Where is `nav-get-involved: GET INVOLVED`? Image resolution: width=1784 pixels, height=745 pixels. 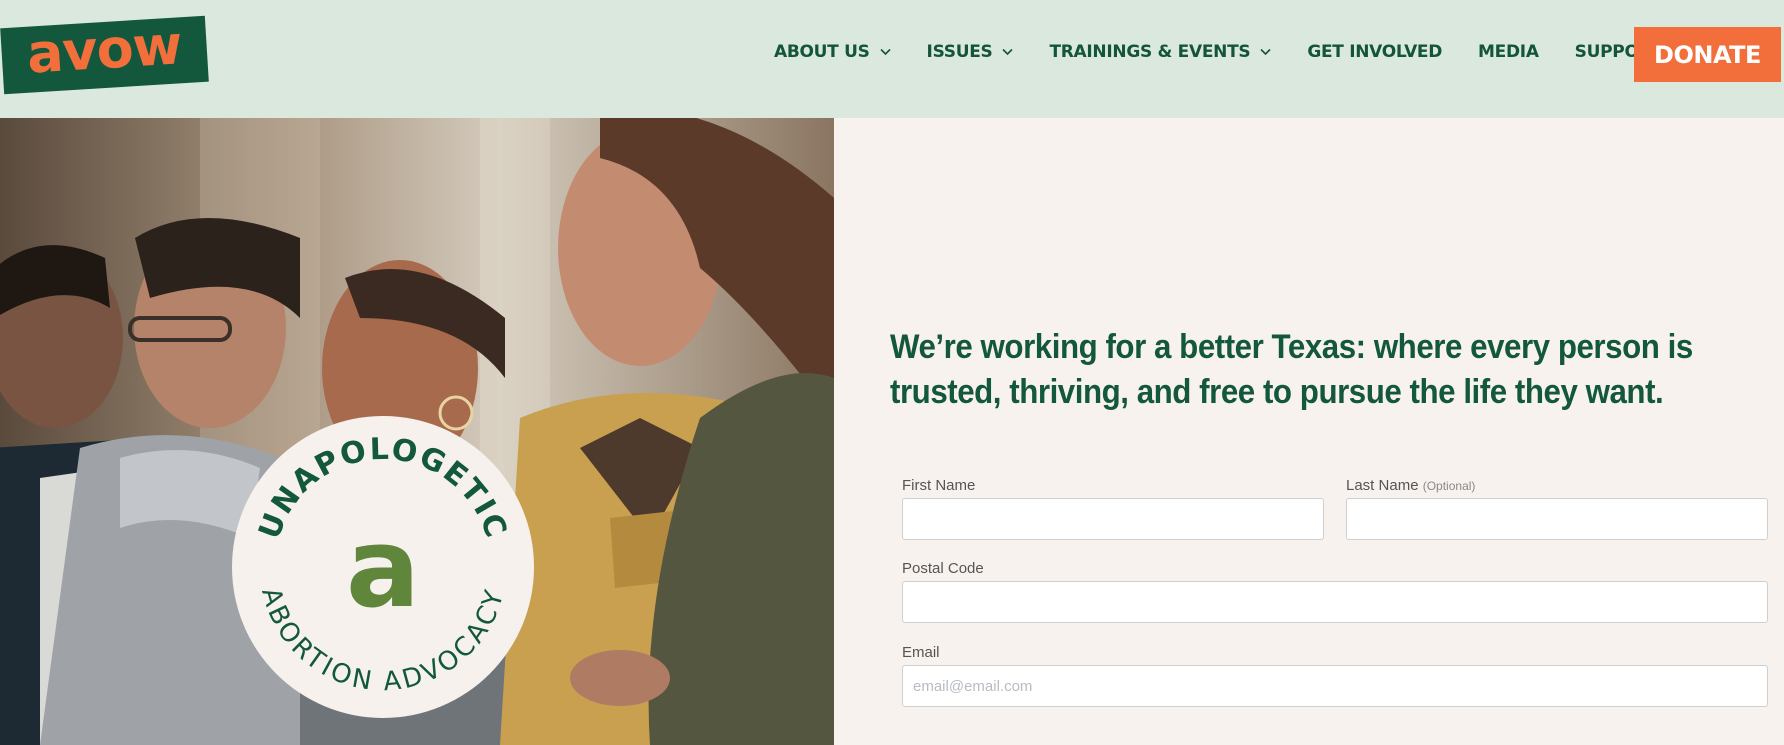 nav-get-involved: GET INVOLVED is located at coordinates (1374, 52).